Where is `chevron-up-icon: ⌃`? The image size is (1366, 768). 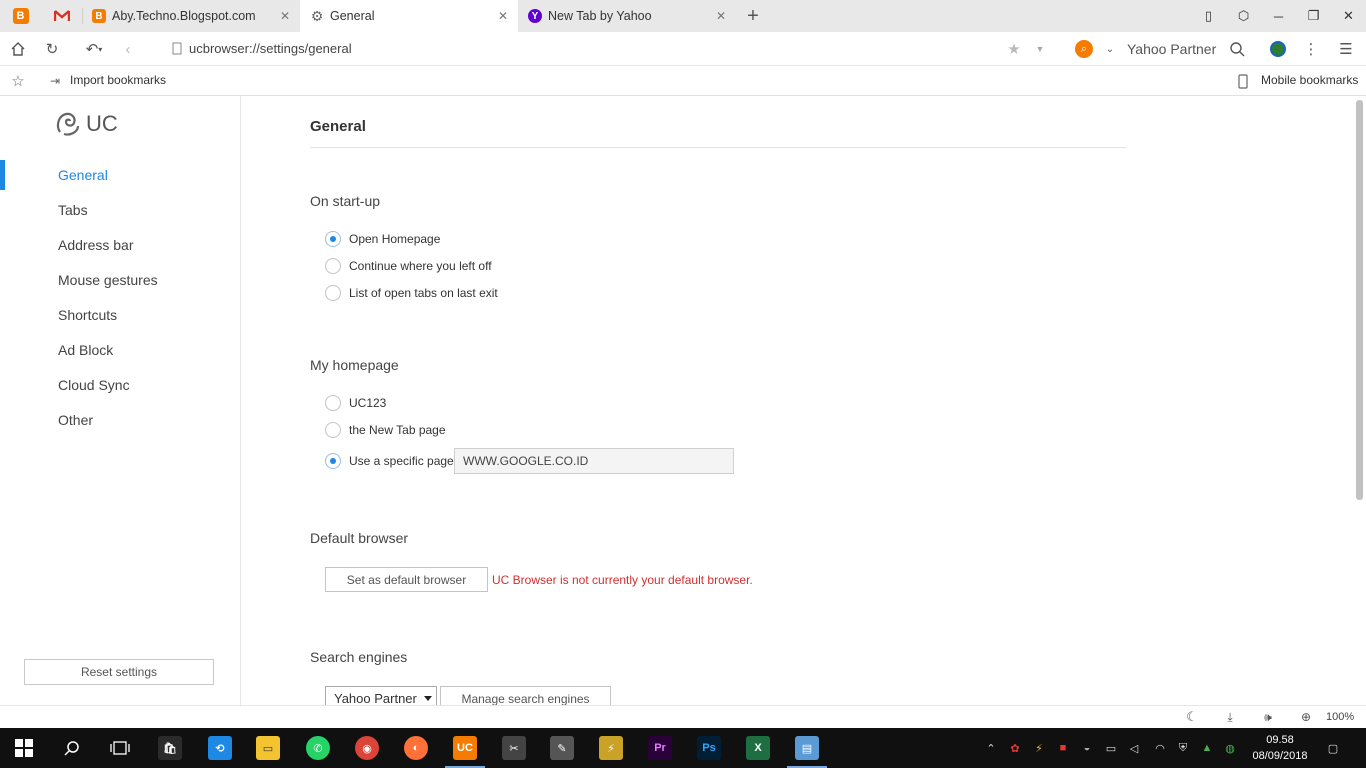
chevron-up-icon: ⌃ is located at coordinates (991, 748).